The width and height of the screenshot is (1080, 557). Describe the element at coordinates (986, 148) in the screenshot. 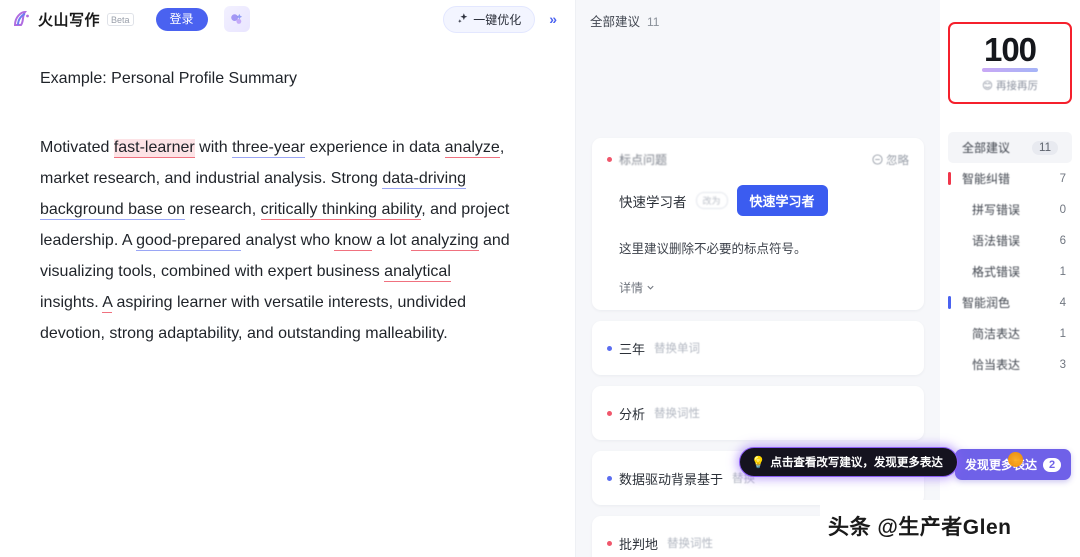

I see `sidebar-item-label: 全部建议` at that location.